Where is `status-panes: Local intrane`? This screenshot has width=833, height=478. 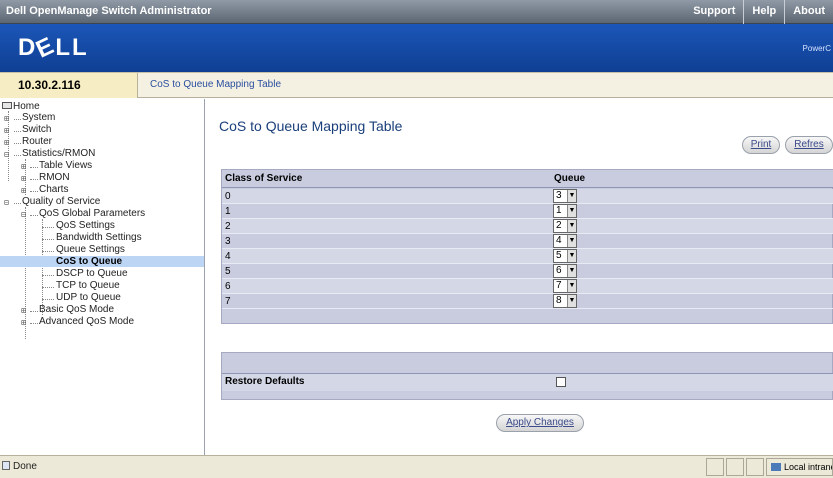
status-panes: Local intrane is located at coordinates (768, 467).